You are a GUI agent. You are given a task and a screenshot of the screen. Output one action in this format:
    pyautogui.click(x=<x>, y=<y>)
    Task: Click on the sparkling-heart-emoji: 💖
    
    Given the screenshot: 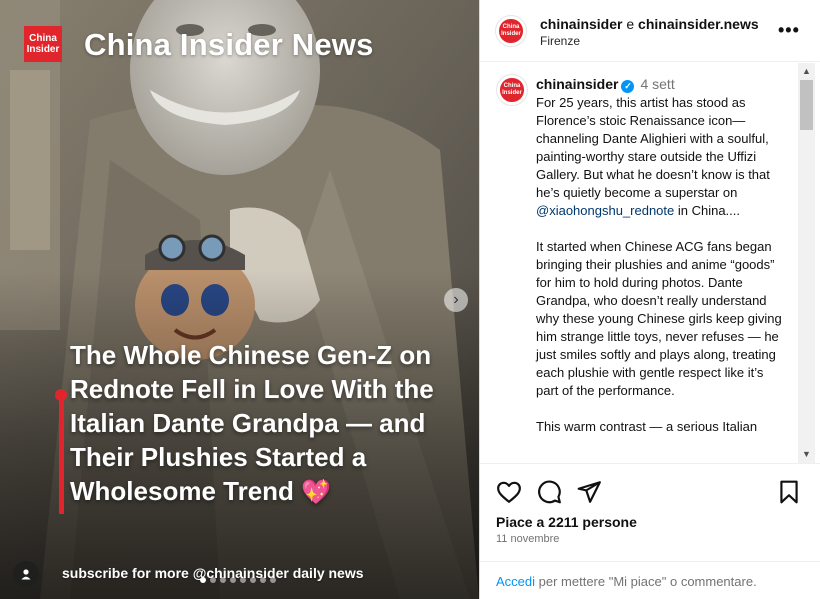 What is the action you would take?
    pyautogui.click(x=316, y=492)
    